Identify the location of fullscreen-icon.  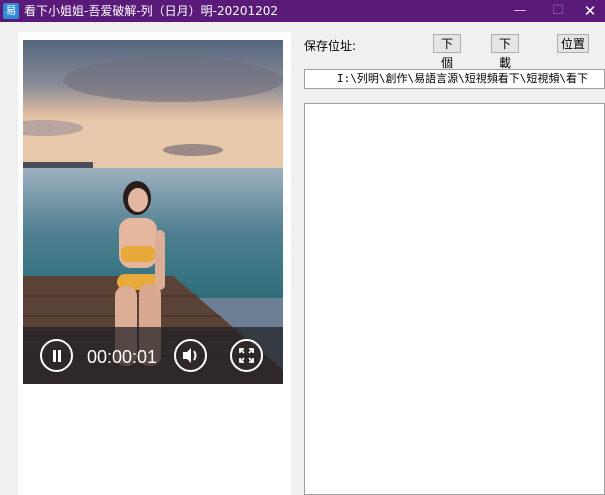
(246, 355).